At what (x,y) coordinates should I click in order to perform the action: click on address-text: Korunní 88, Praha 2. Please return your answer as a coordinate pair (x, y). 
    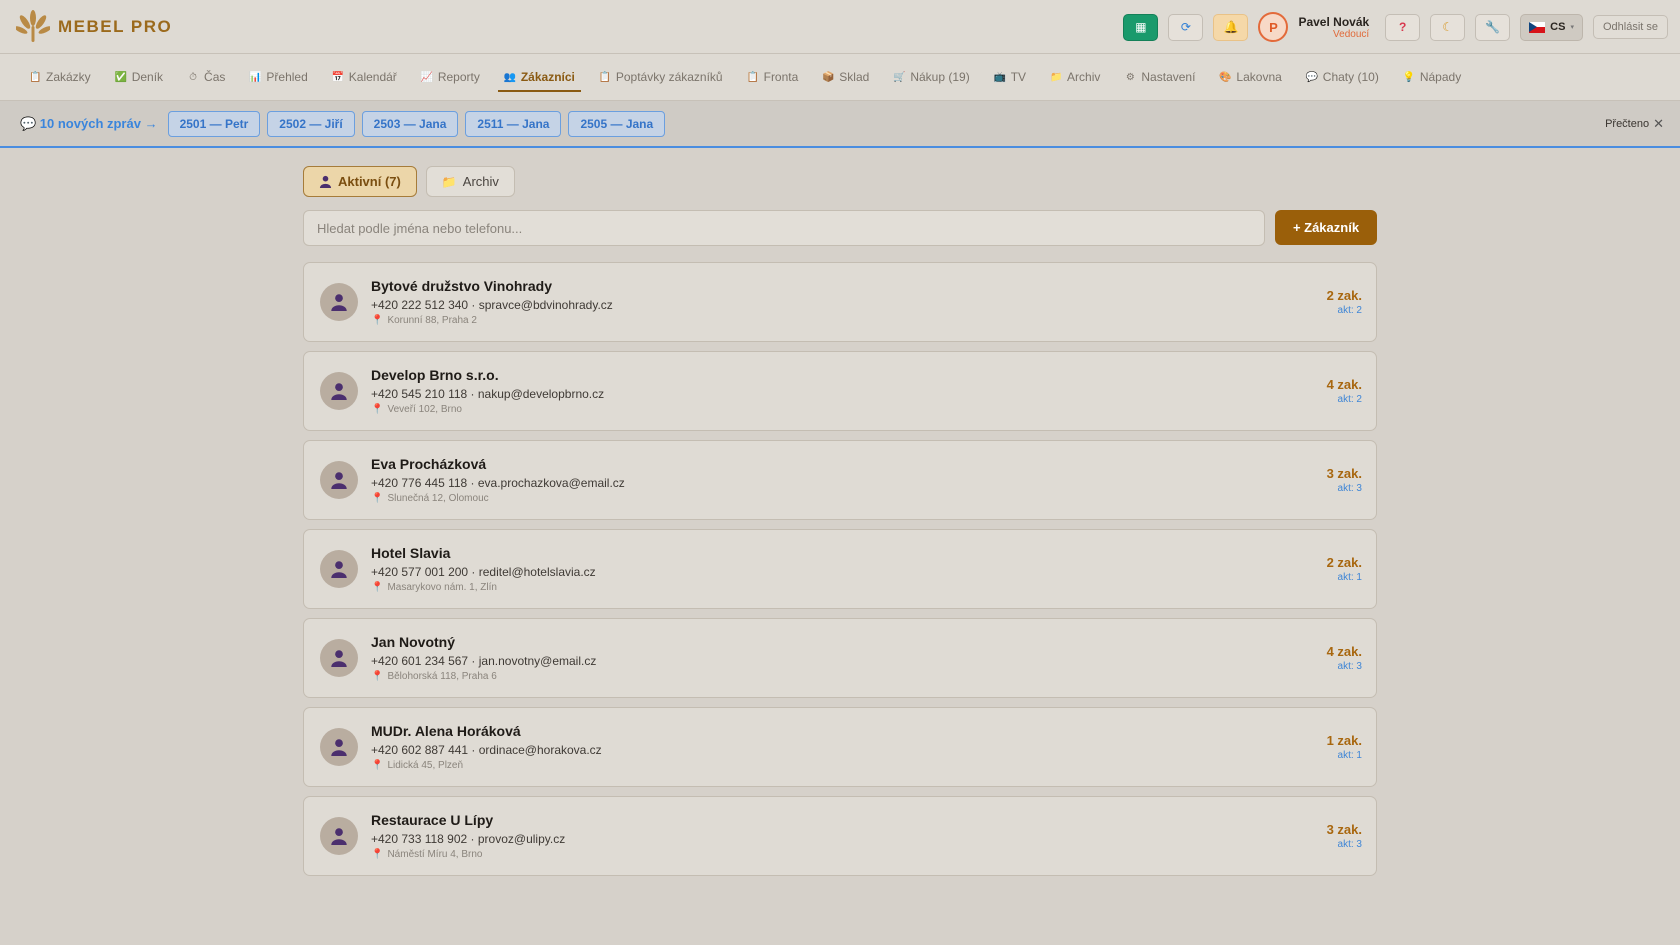
    Looking at the image, I should click on (432, 320).